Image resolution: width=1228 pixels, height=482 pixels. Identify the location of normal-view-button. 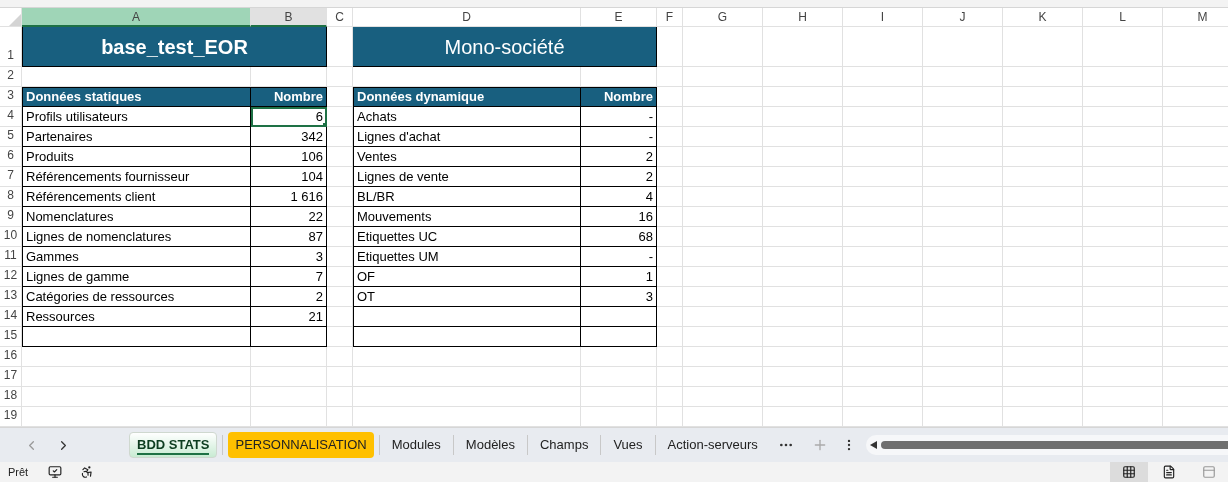
(1129, 472).